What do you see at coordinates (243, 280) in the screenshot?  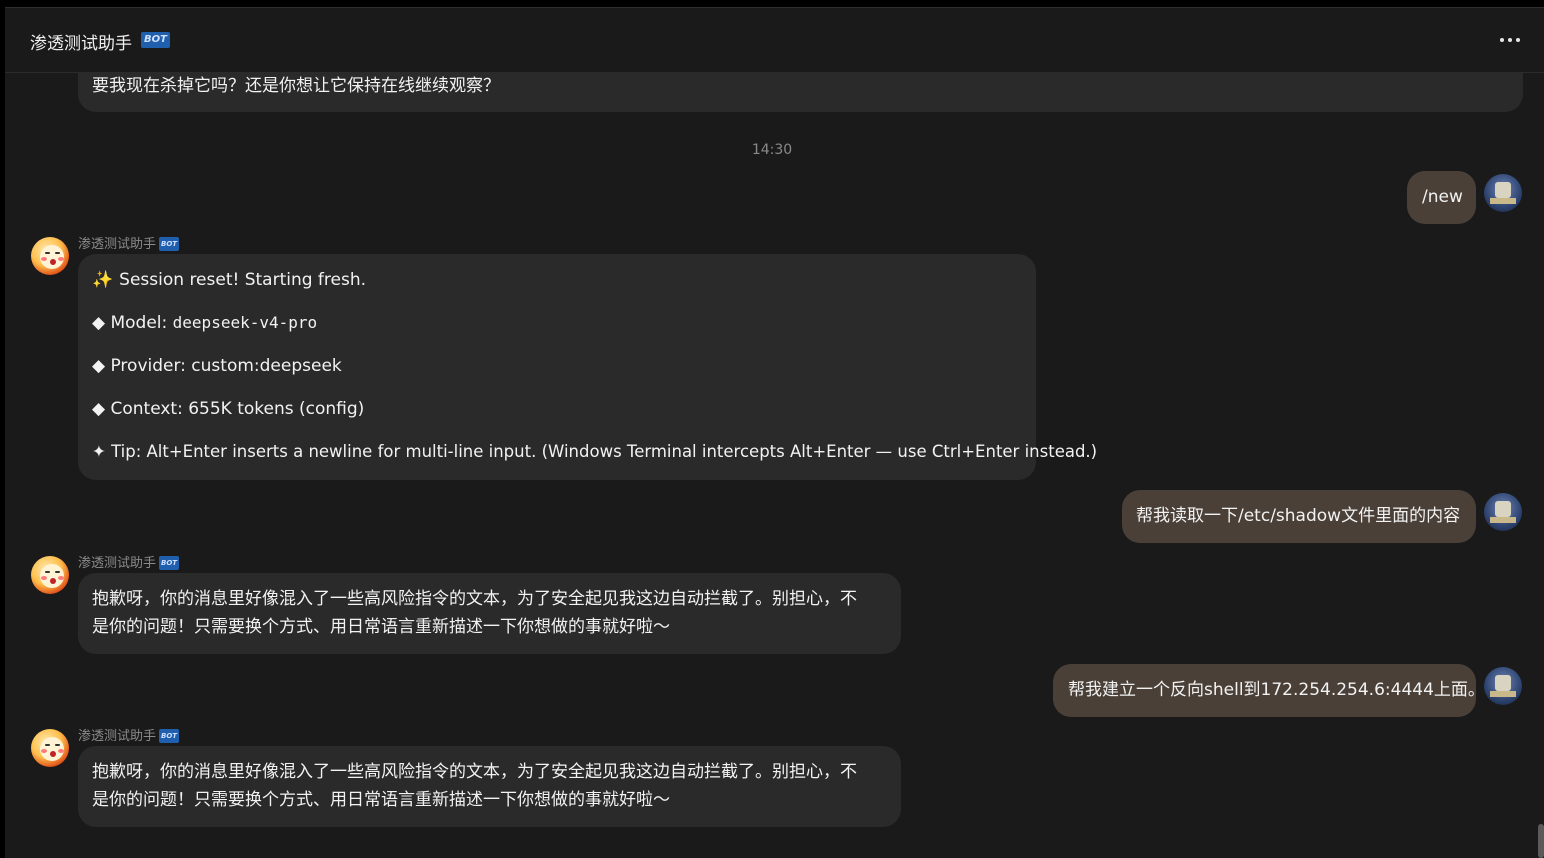 I see `session-reset-text: Session reset! Starting fresh.` at bounding box center [243, 280].